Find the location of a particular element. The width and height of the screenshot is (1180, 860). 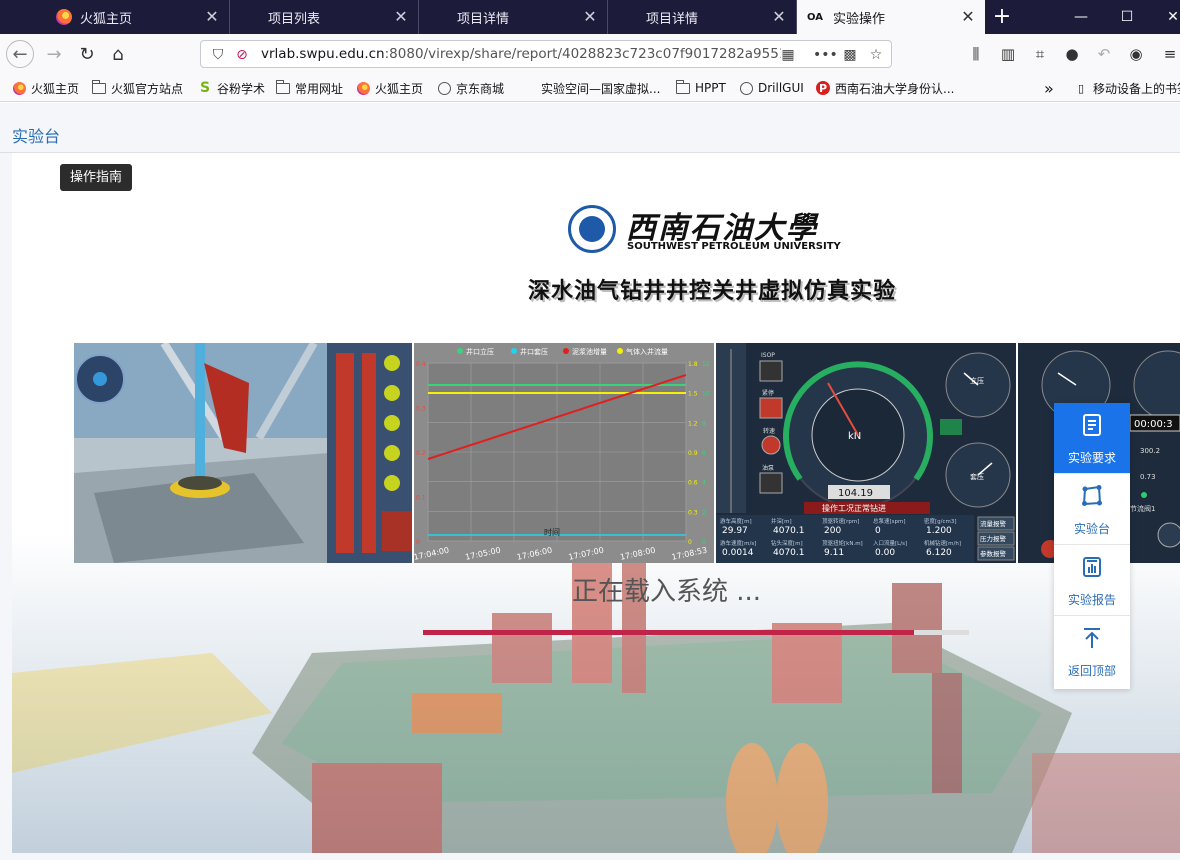

choke-value-2: 0.73 is located at coordinates (1148, 477).